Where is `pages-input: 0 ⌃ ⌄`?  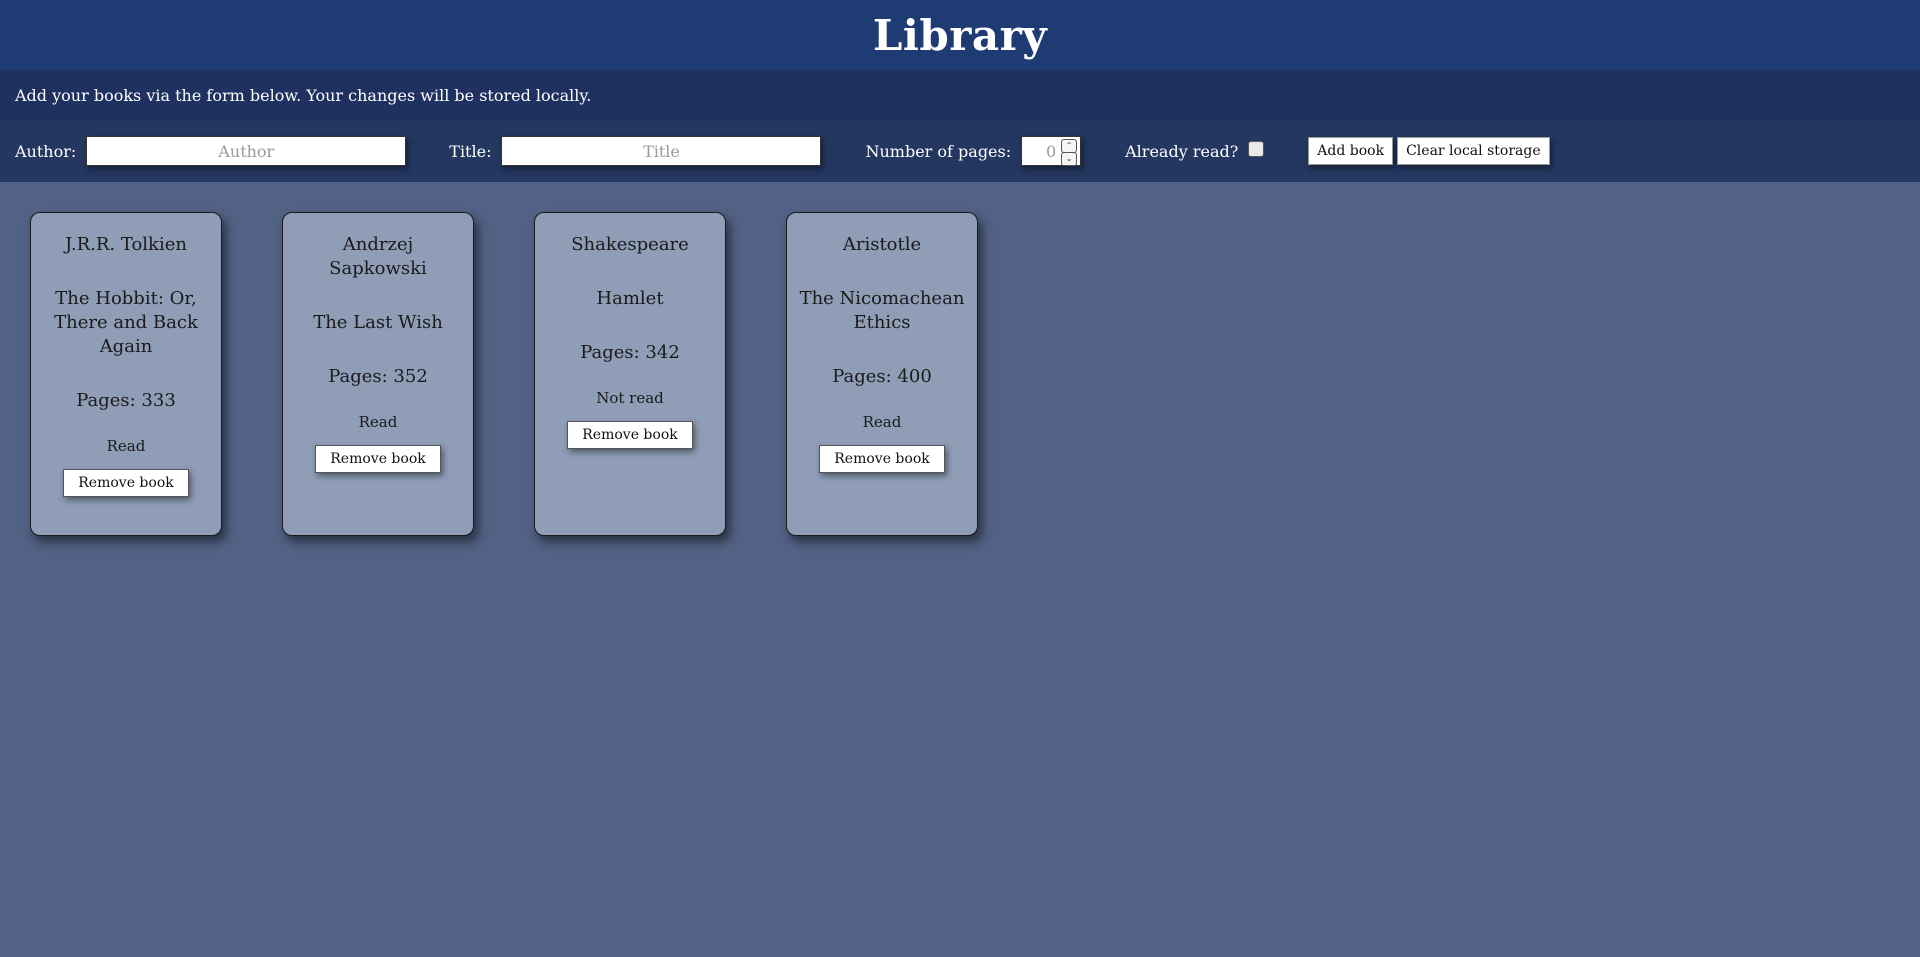
pages-input: 0 ⌃ ⌄ is located at coordinates (1051, 151).